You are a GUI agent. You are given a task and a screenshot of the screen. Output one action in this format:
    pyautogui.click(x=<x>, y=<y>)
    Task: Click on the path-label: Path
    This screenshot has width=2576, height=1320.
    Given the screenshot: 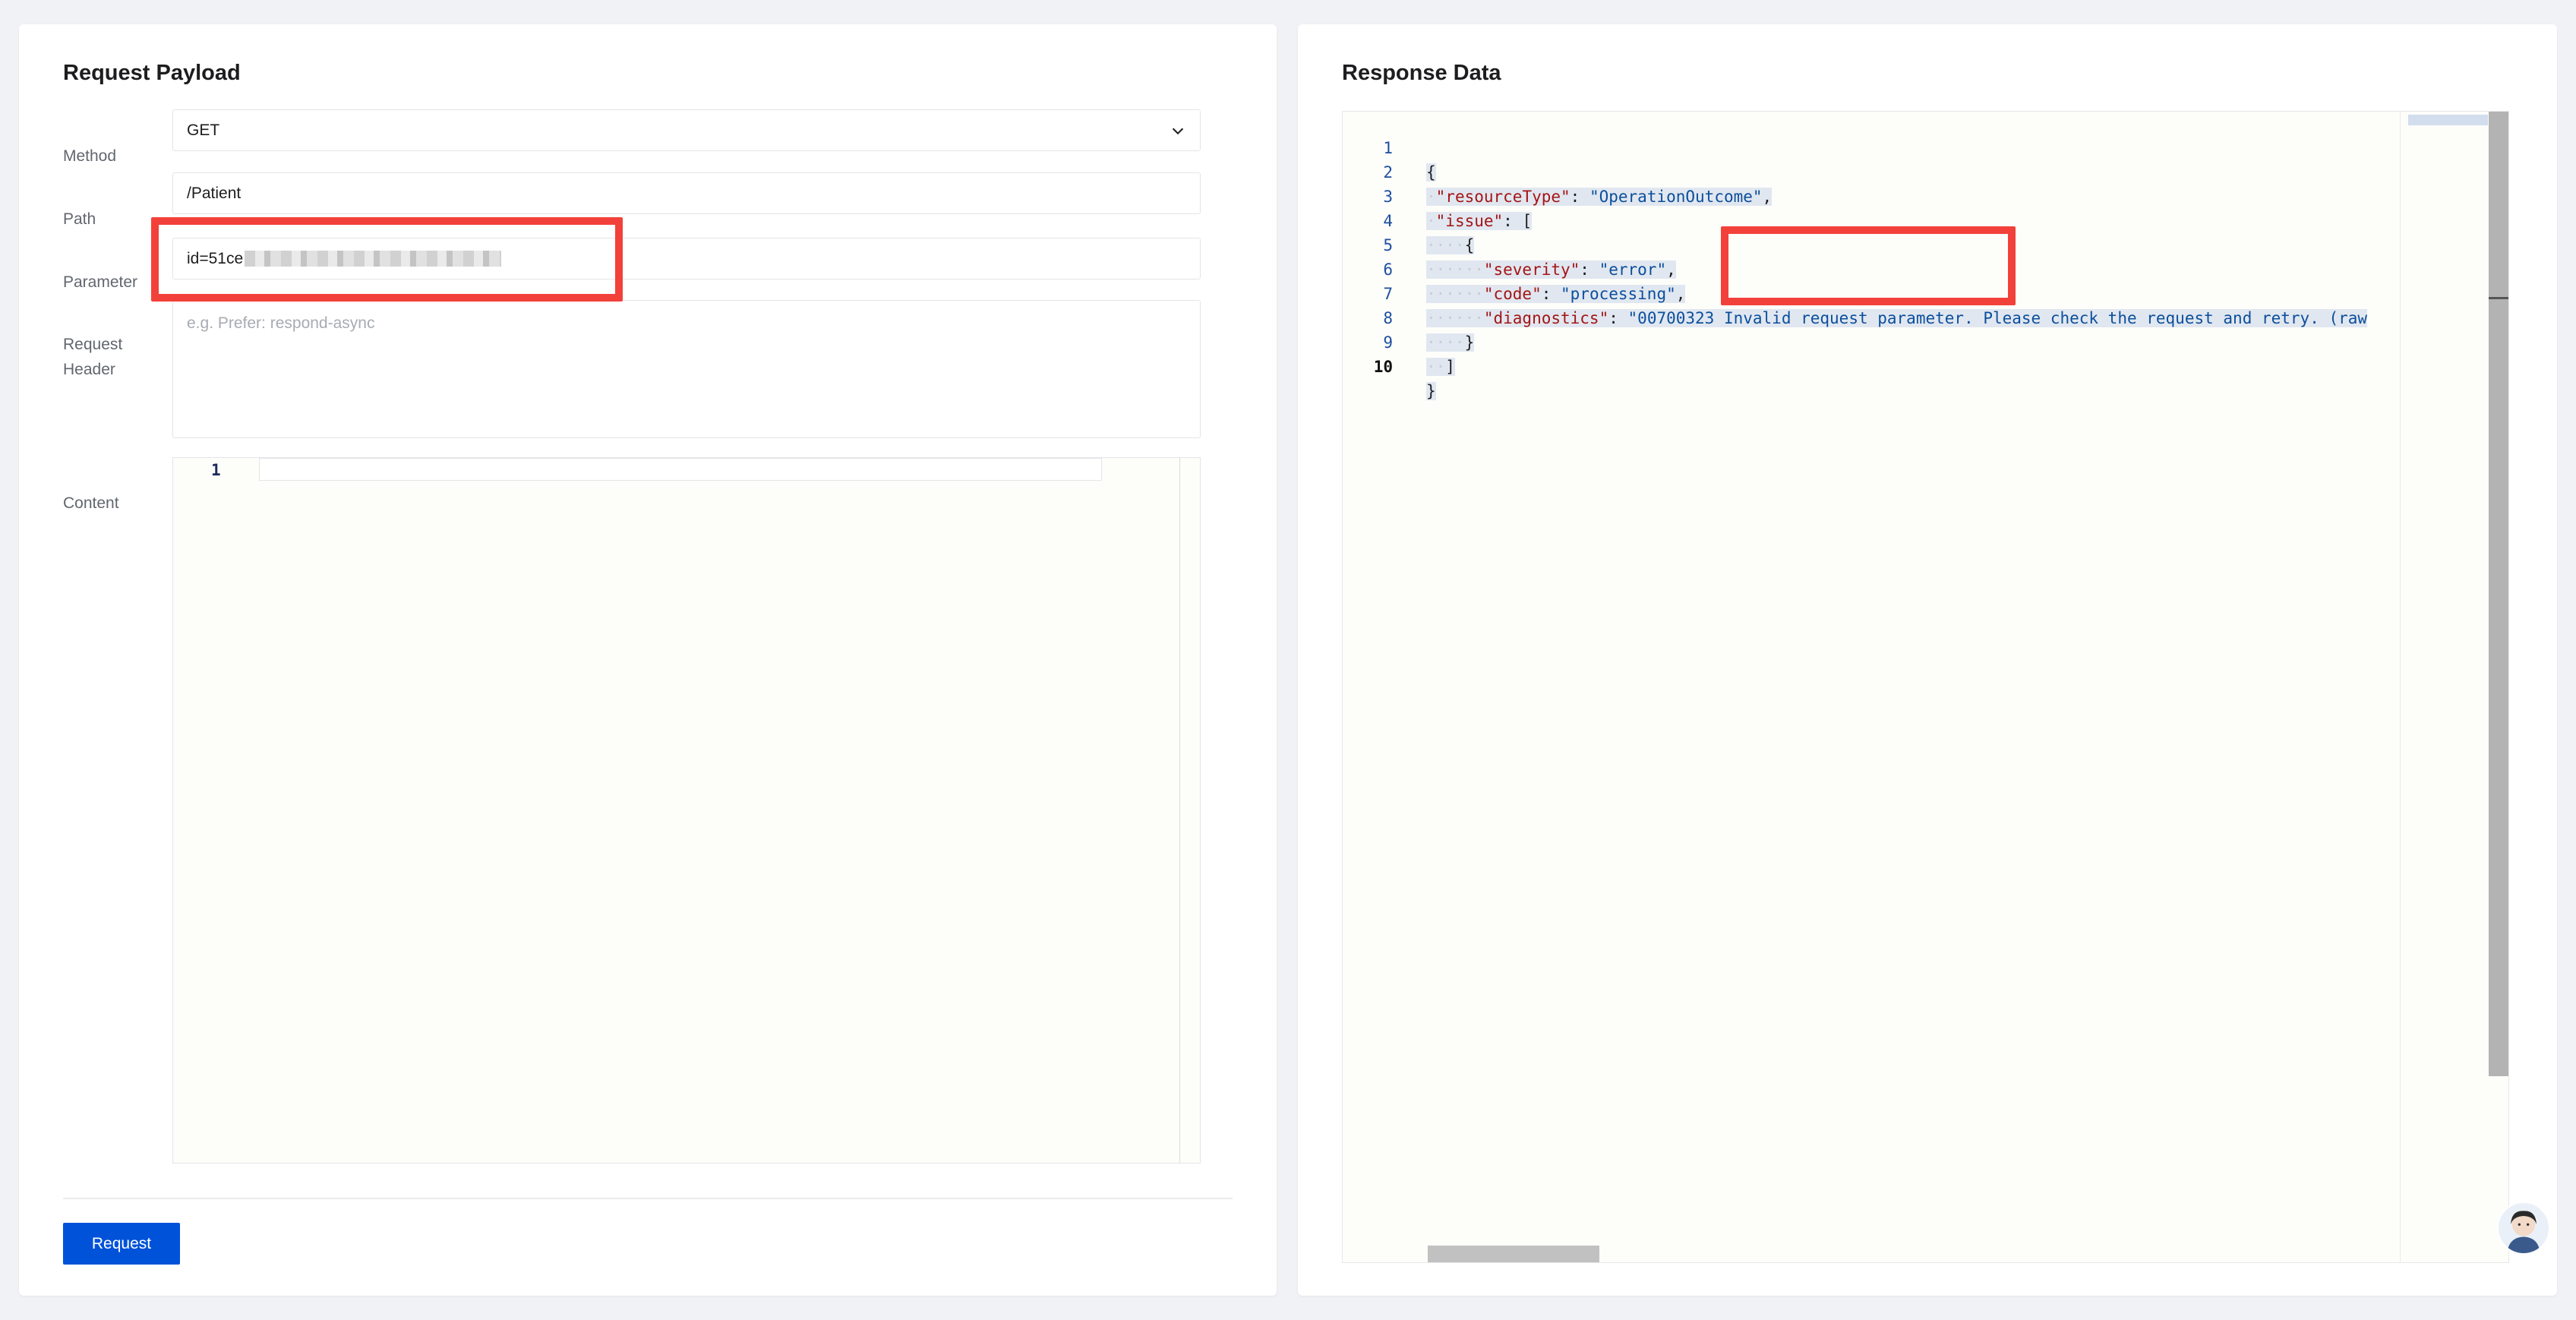 What is the action you would take?
    pyautogui.click(x=79, y=219)
    